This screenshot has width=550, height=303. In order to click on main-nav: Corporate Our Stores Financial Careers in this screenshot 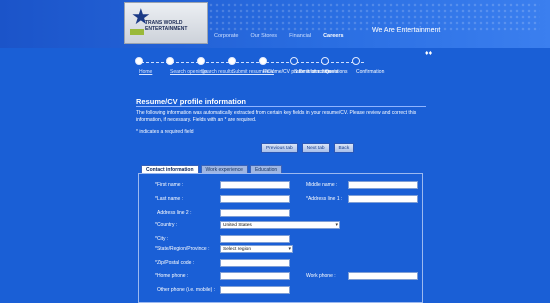, I will do `click(279, 38)`.